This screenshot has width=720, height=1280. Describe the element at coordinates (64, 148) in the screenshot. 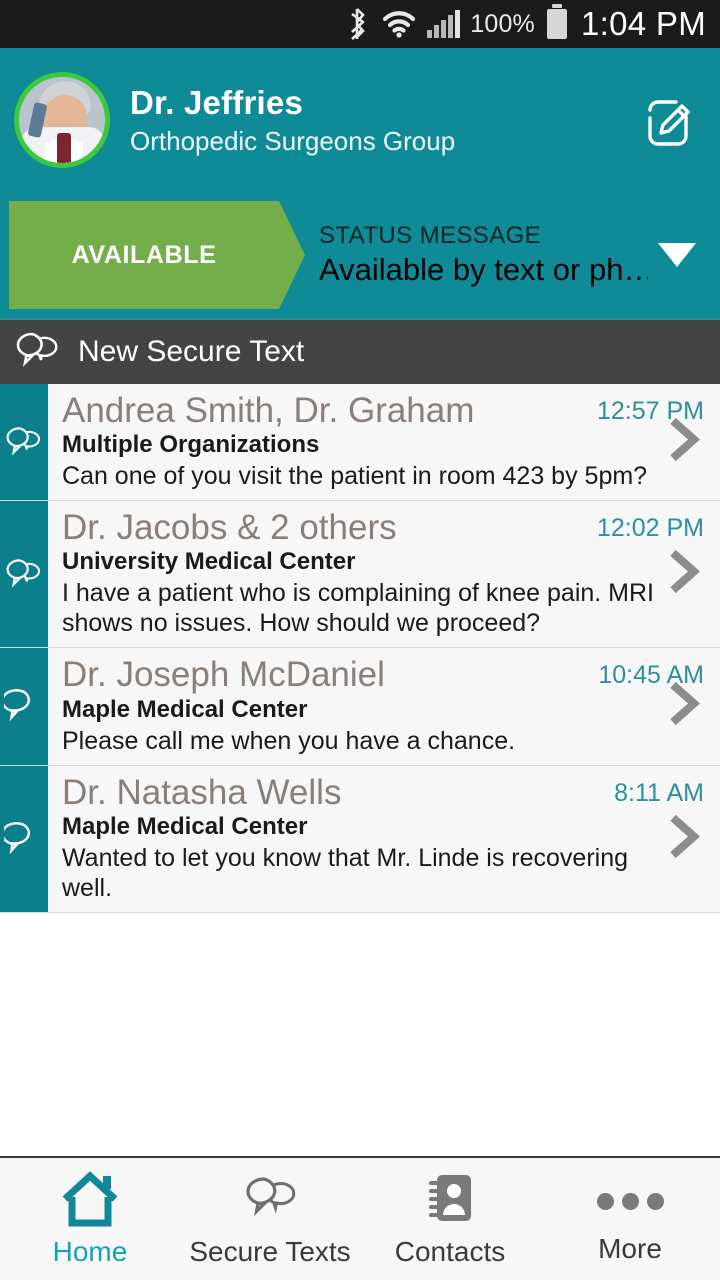

I see `avatar-tie` at that location.